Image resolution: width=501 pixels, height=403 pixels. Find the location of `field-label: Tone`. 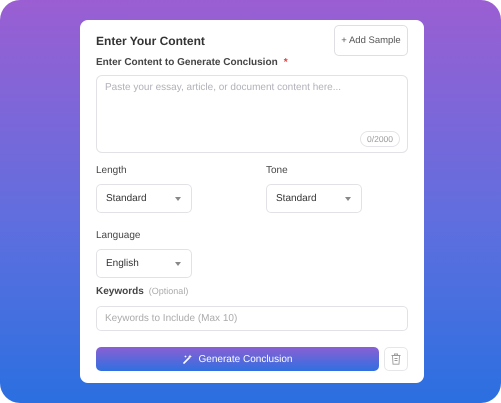

field-label: Tone is located at coordinates (277, 171).